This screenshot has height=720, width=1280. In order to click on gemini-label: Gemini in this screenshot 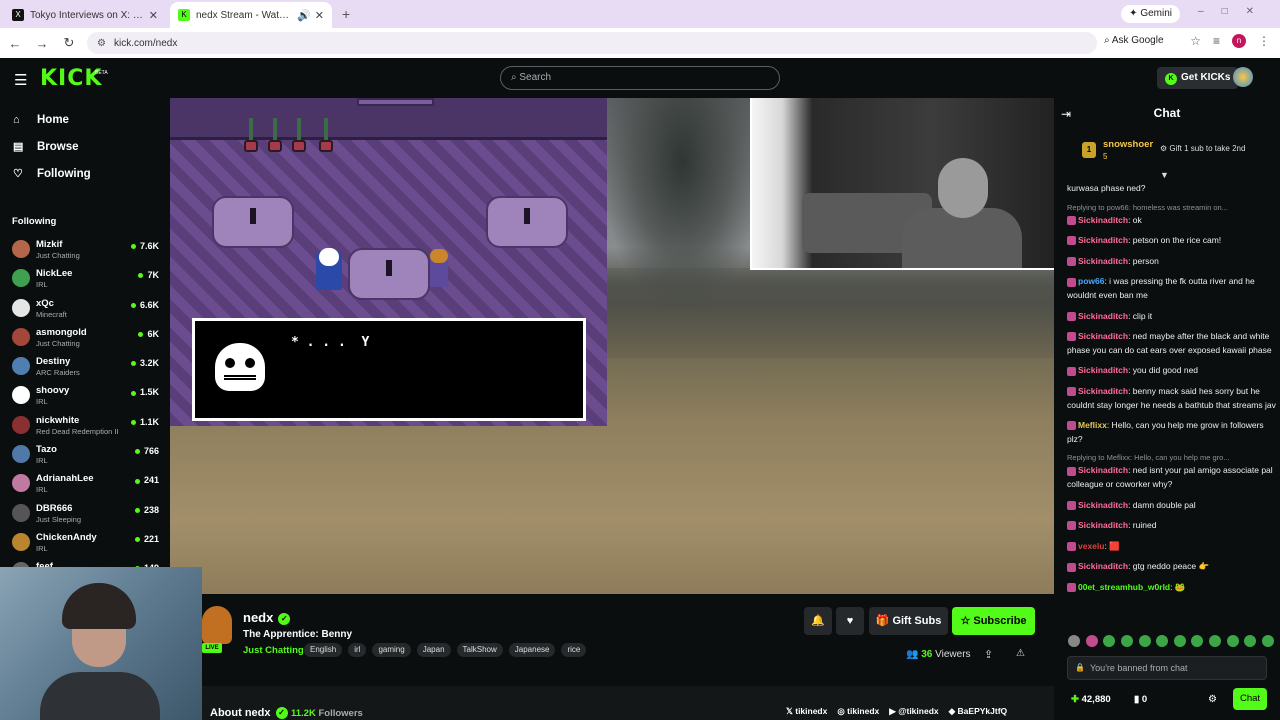, I will do `click(1156, 13)`.